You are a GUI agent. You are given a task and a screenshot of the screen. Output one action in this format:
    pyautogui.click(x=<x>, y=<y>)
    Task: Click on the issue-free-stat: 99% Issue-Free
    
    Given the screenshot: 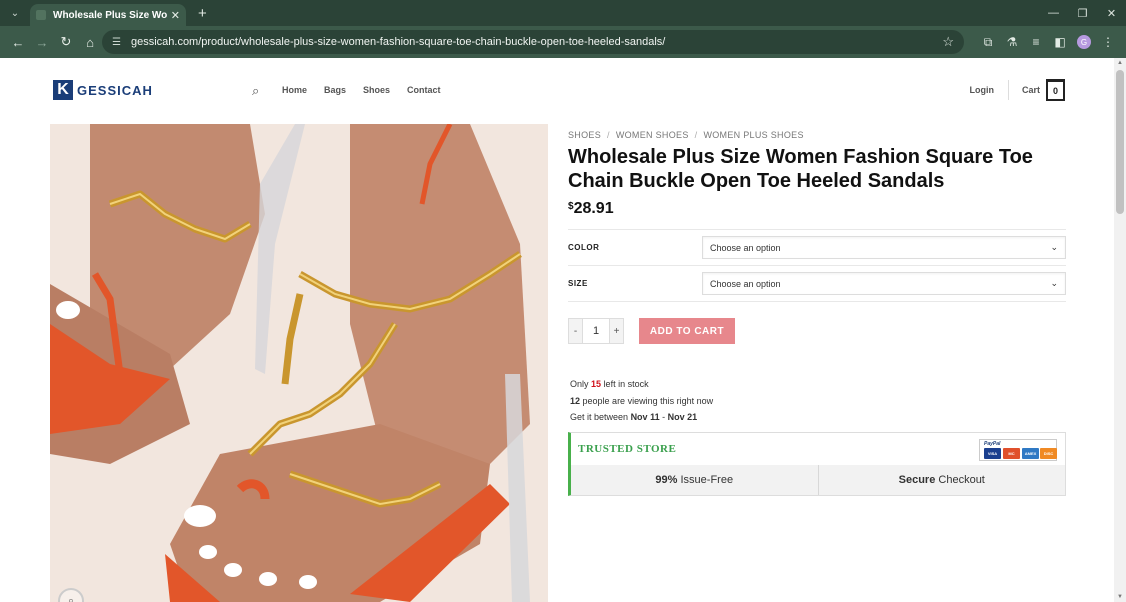 What is the action you would take?
    pyautogui.click(x=694, y=480)
    